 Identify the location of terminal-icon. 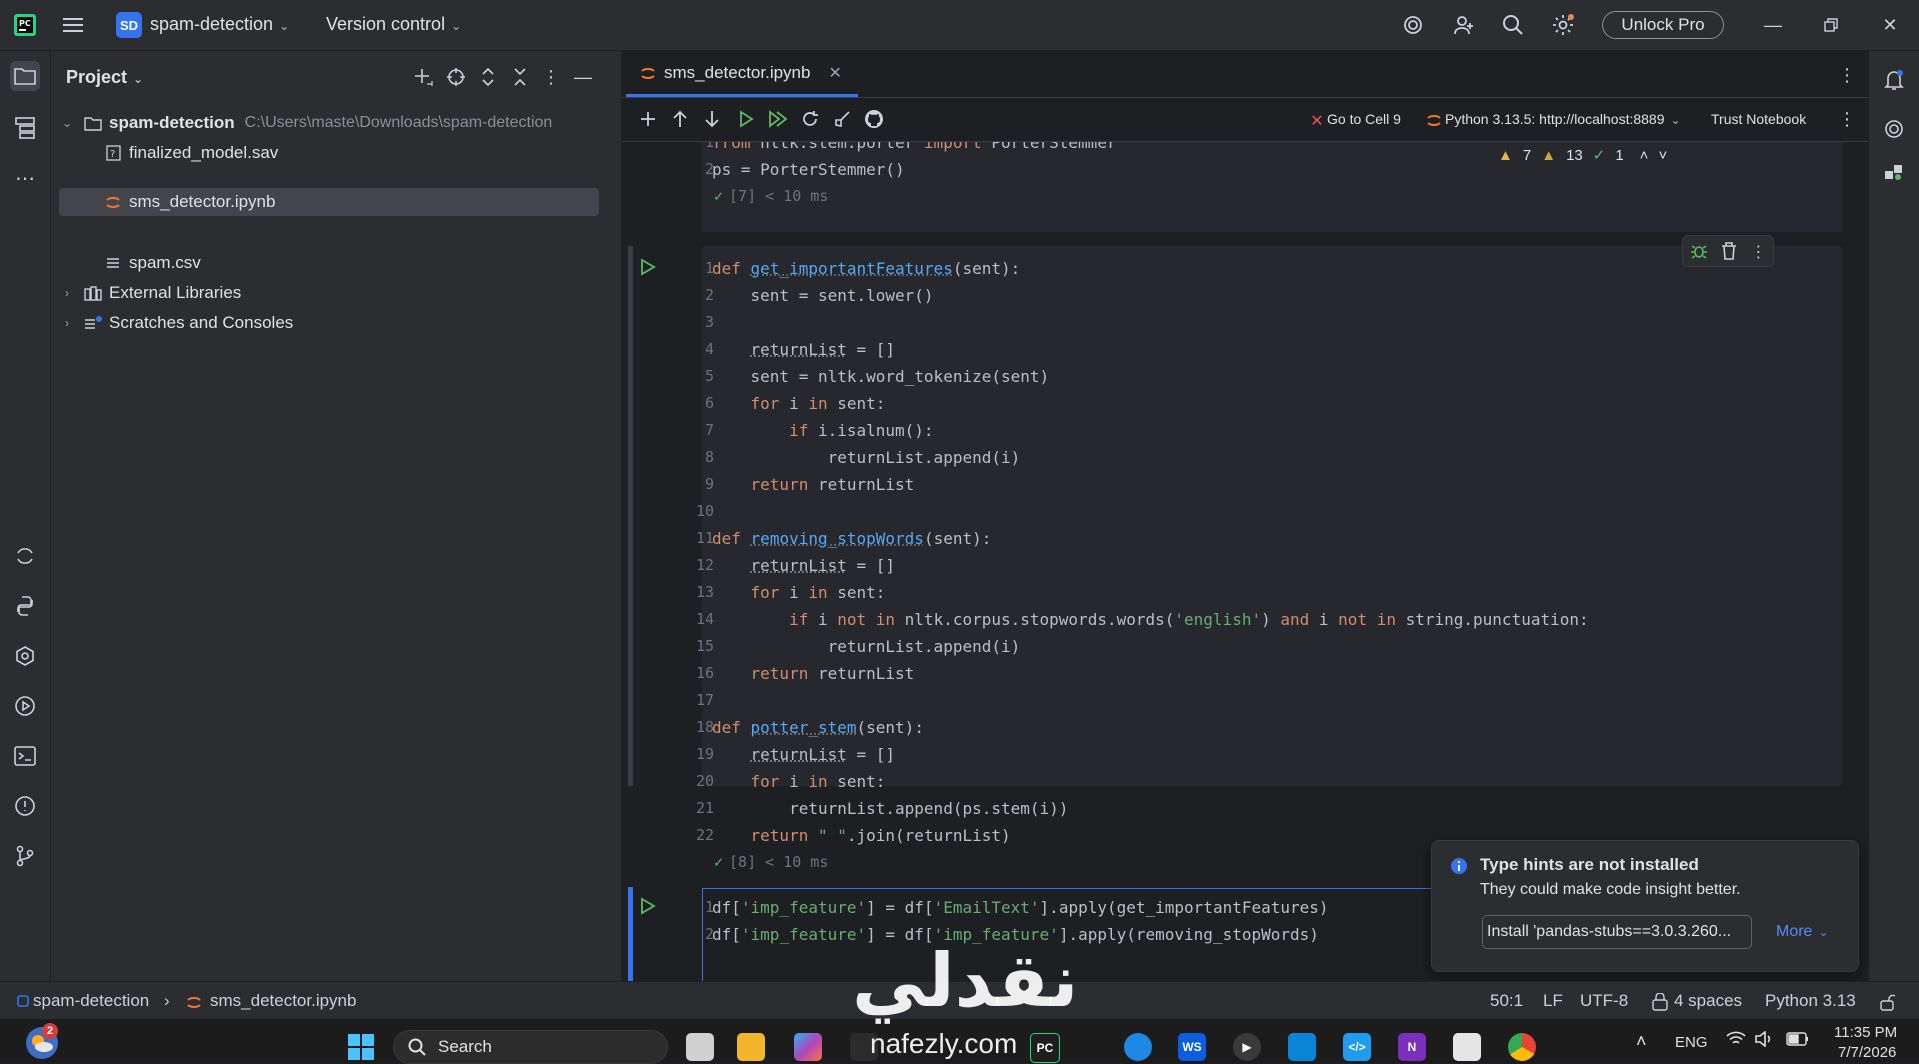
(25, 756).